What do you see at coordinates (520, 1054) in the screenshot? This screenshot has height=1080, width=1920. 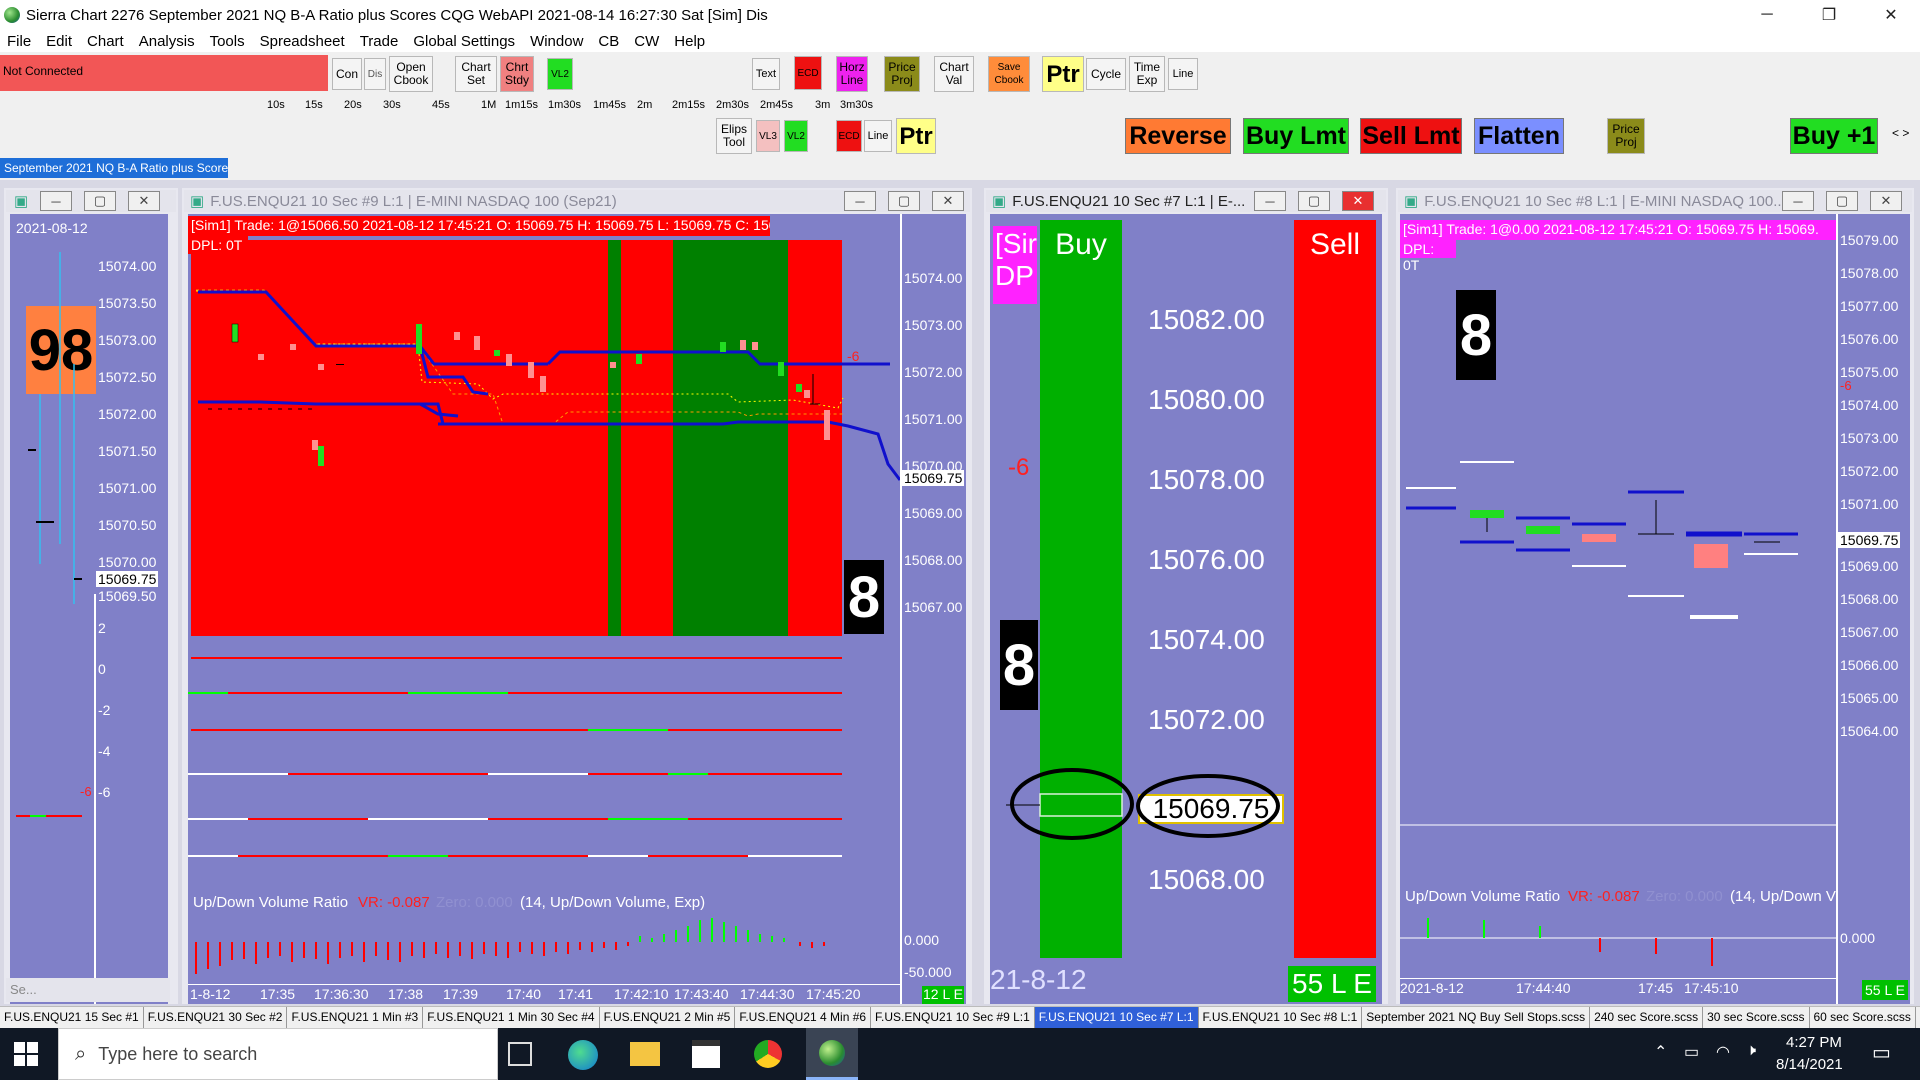 I see `task-view-icon` at bounding box center [520, 1054].